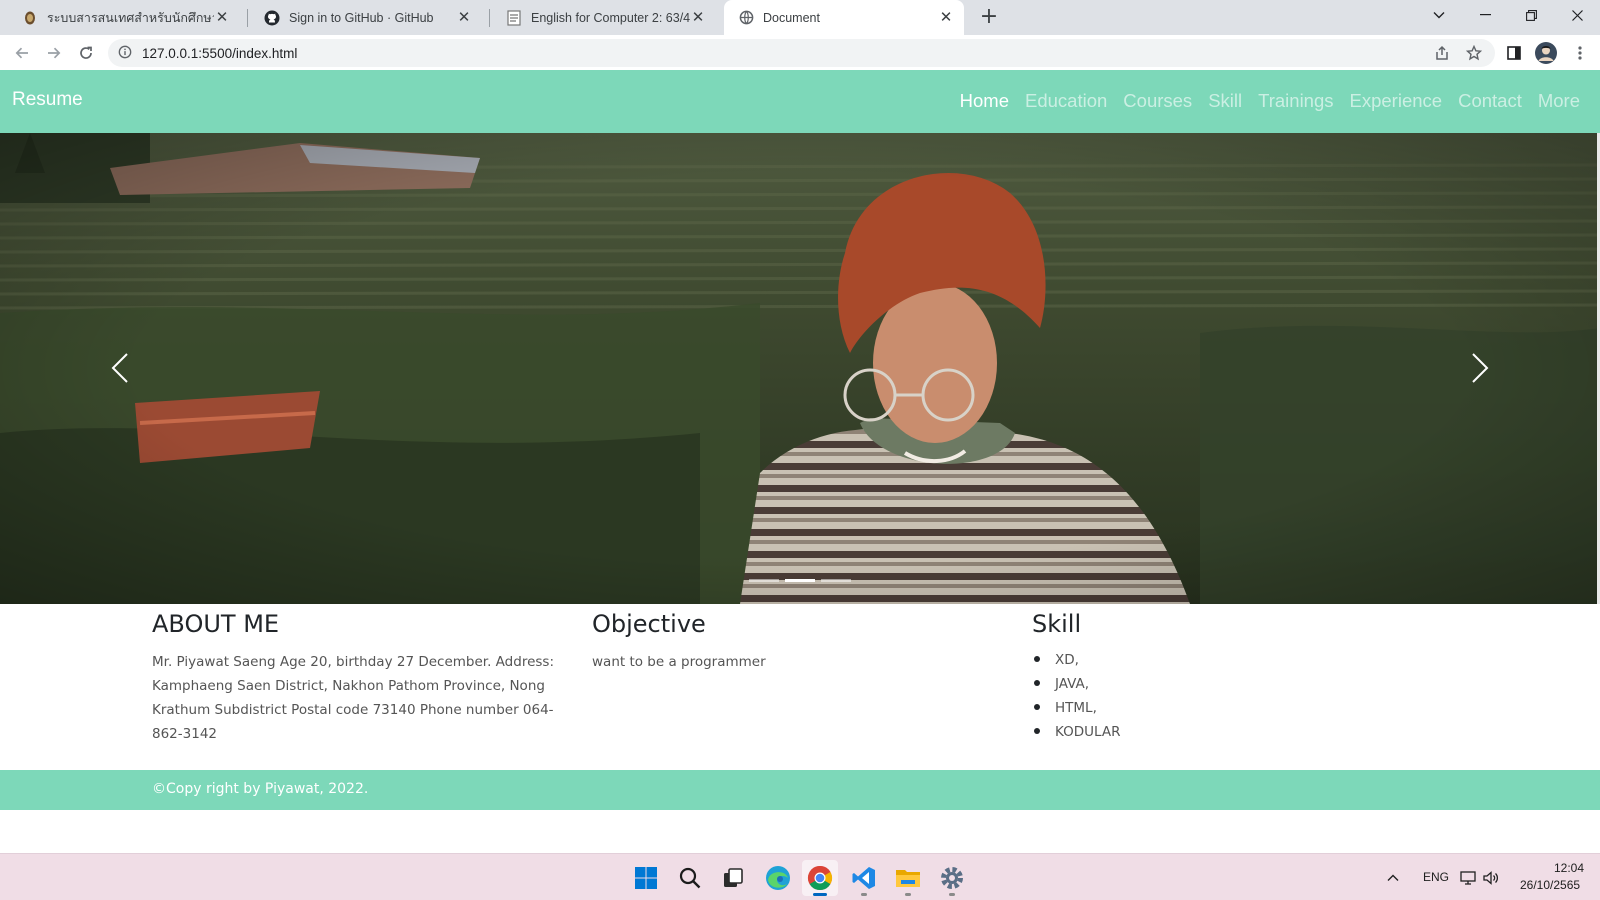 This screenshot has width=1600, height=900. Describe the element at coordinates (1396, 101) in the screenshot. I see `nav-experience: Experience` at that location.